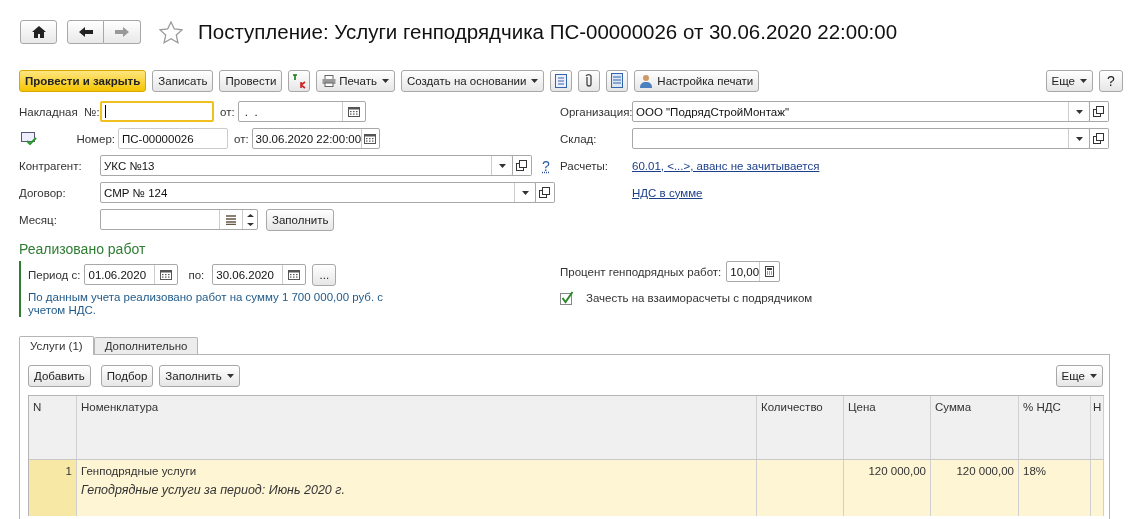 The height and width of the screenshot is (519, 1130). Describe the element at coordinates (83, 80) in the screenshot. I see `post-and-close-button: Провести и закрыть` at that location.